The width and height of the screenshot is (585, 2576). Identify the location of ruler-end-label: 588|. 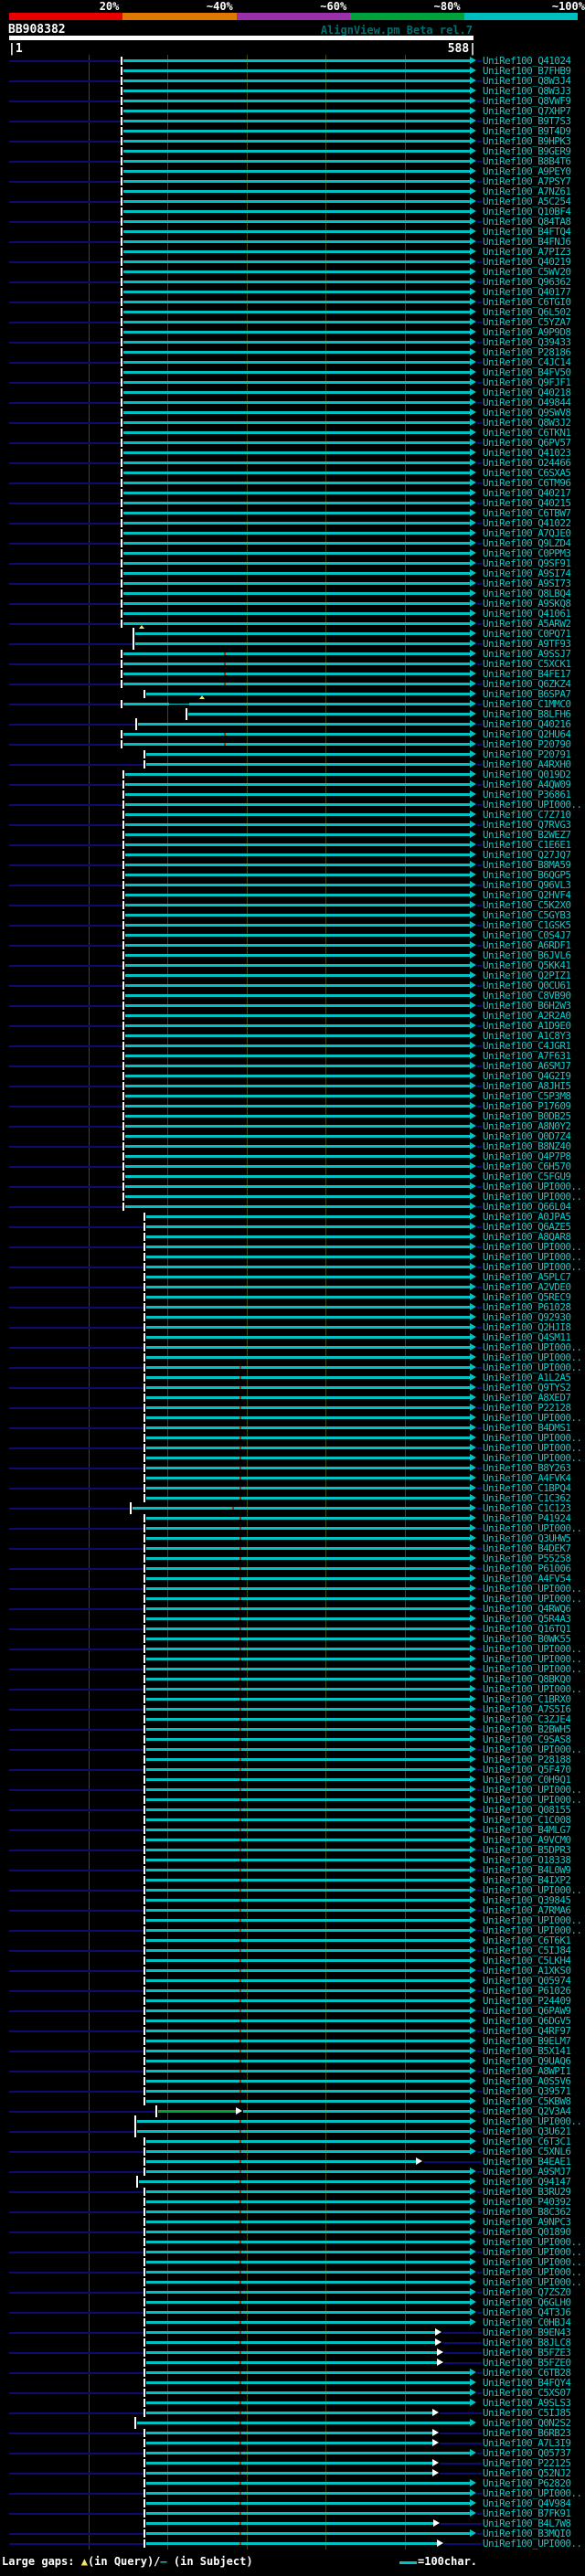
(461, 49).